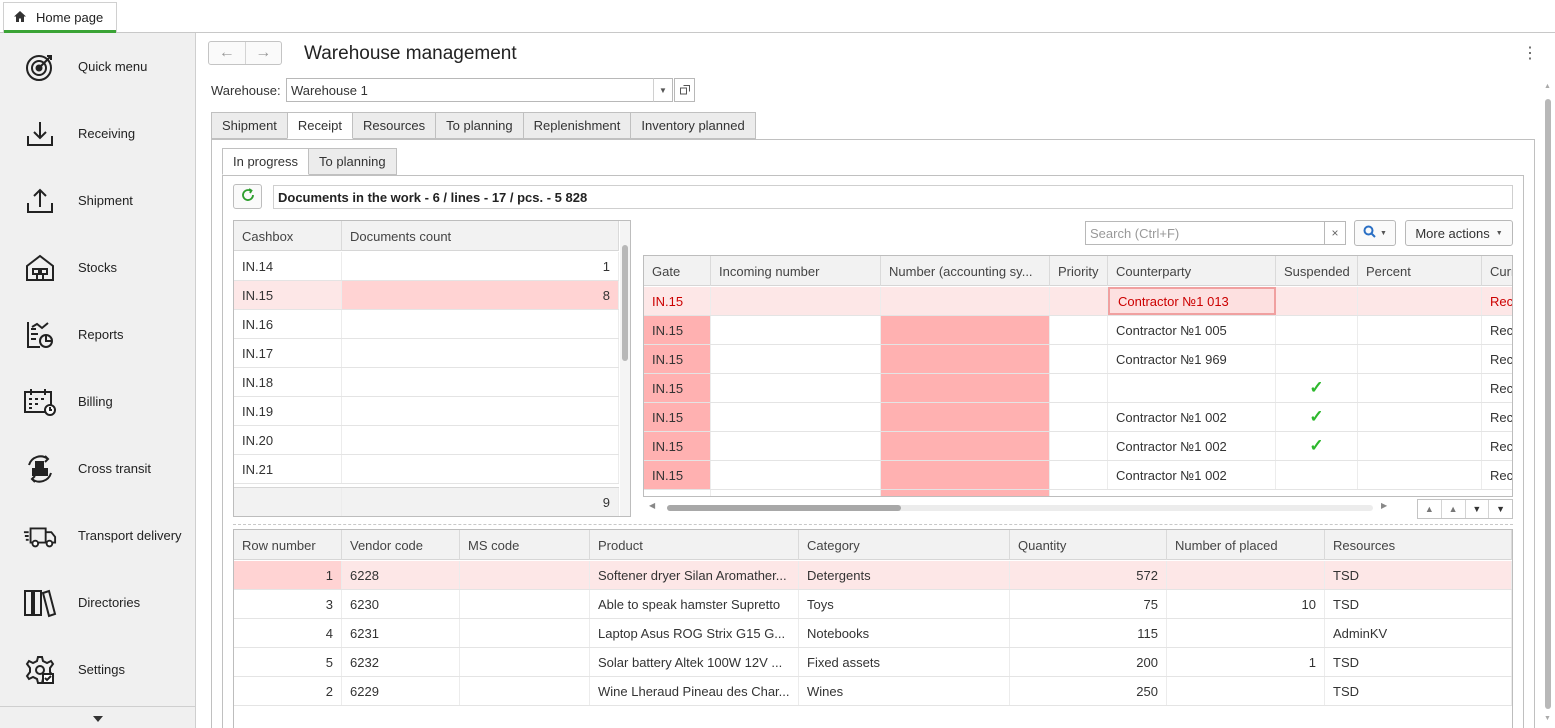  I want to click on subtab-to-planning: To planning, so click(352, 161).